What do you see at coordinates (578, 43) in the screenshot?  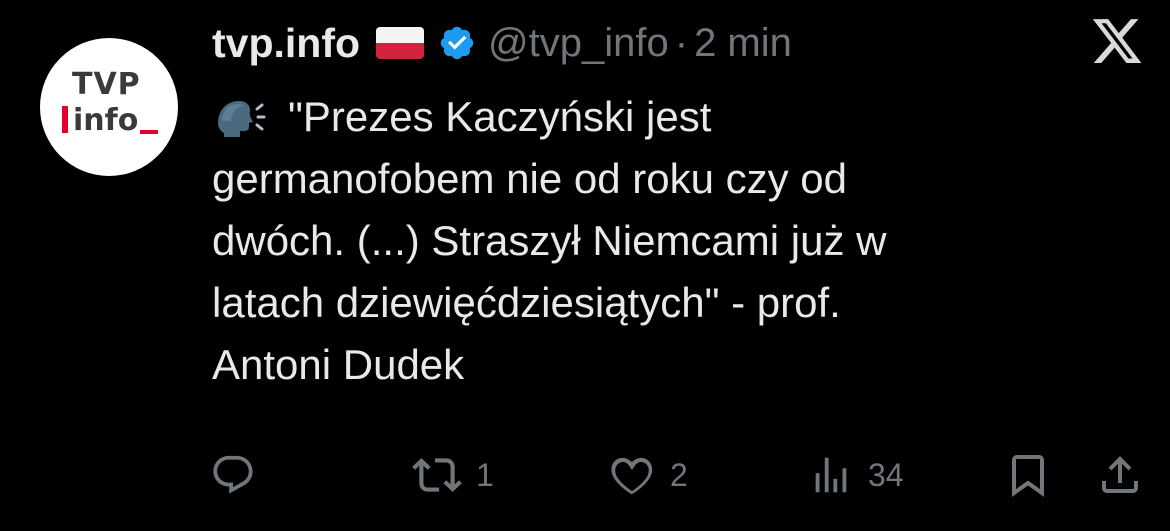 I see `user-handle: @tvp_info` at bounding box center [578, 43].